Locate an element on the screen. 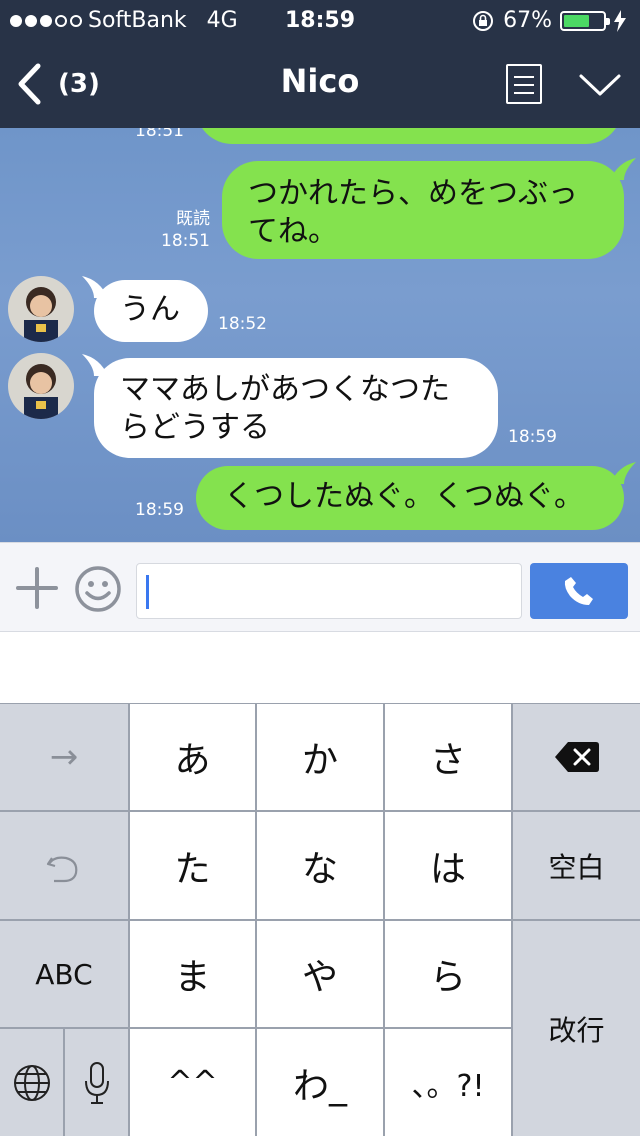  message-bubble: くつしたぬぐ。くつぬぐ。 is located at coordinates (410, 498).